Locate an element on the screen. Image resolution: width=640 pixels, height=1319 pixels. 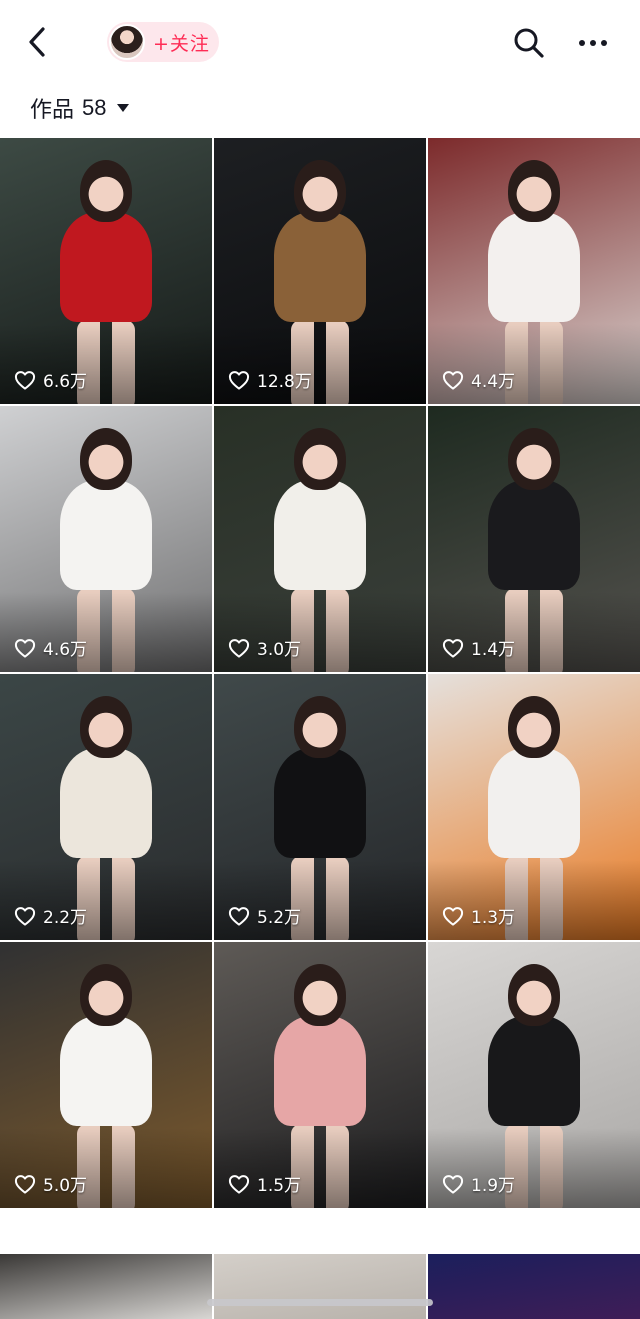
back-button is located at coordinates (37, 42).